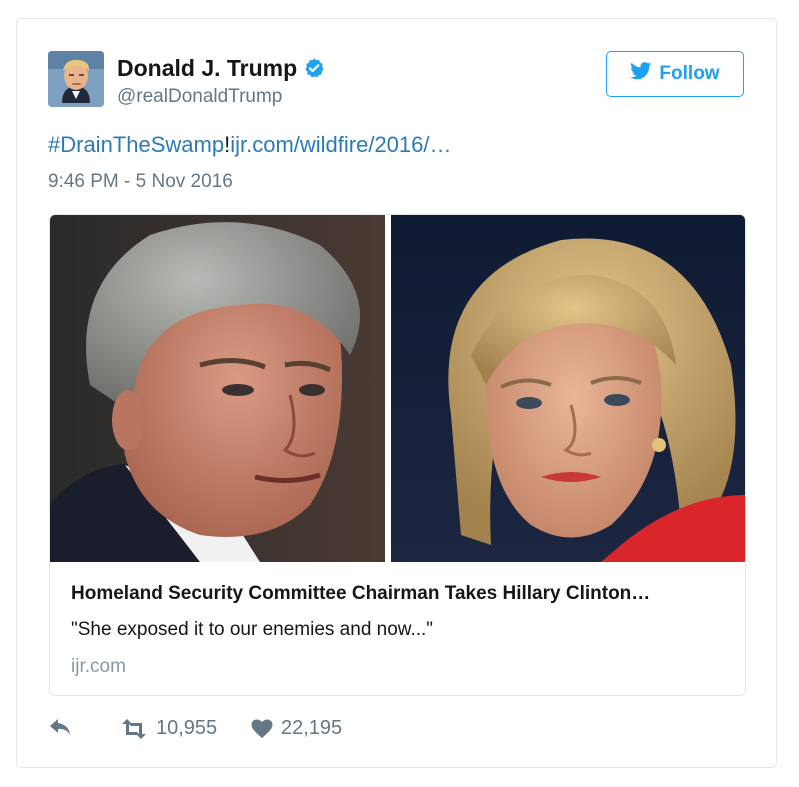 This screenshot has width=799, height=787. I want to click on author-name: Donald J. Trump, so click(221, 70).